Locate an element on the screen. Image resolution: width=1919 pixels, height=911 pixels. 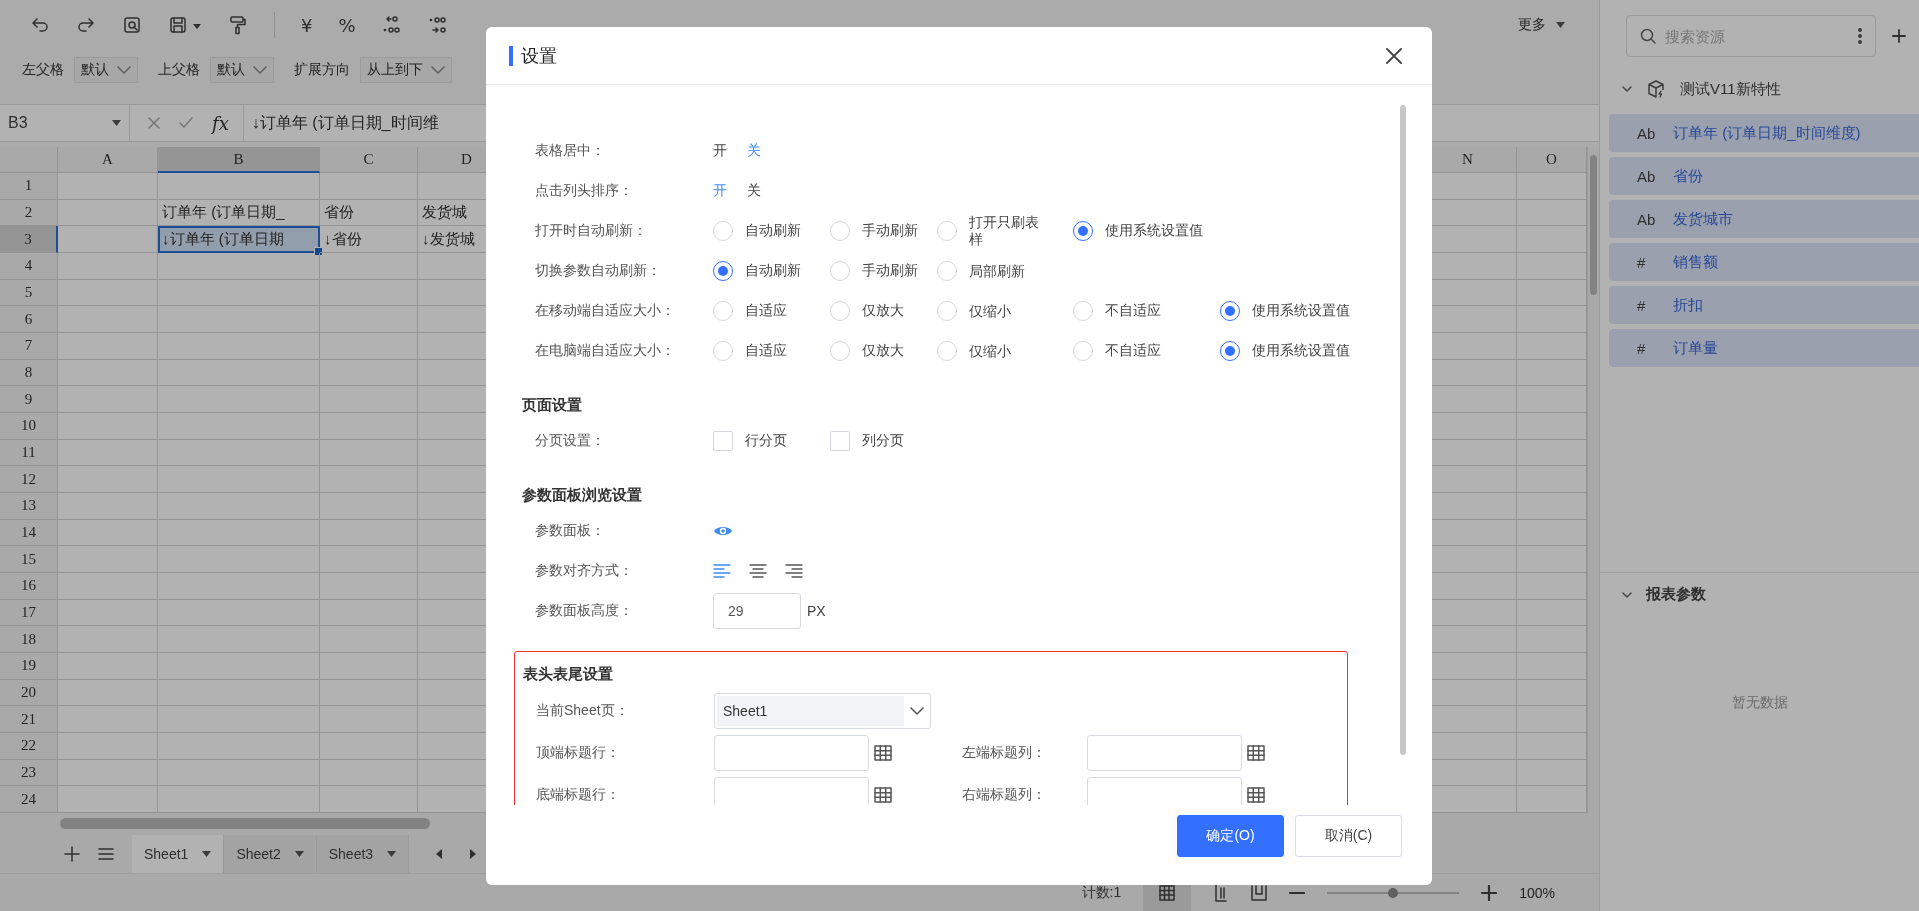
sheet-tab: Sheet2 is located at coordinates (270, 854).